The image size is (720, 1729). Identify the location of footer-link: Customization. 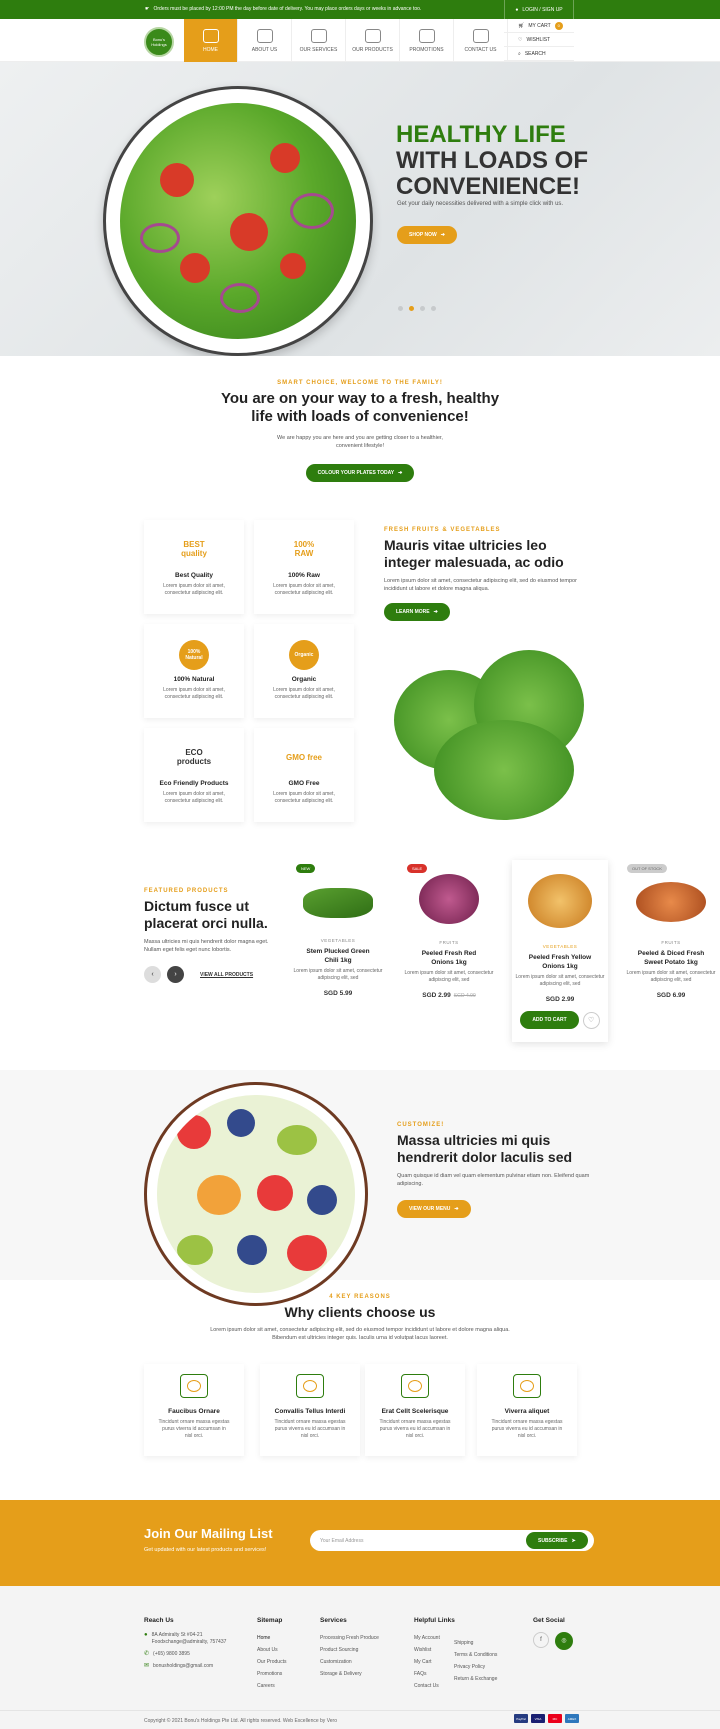
(349, 1662).